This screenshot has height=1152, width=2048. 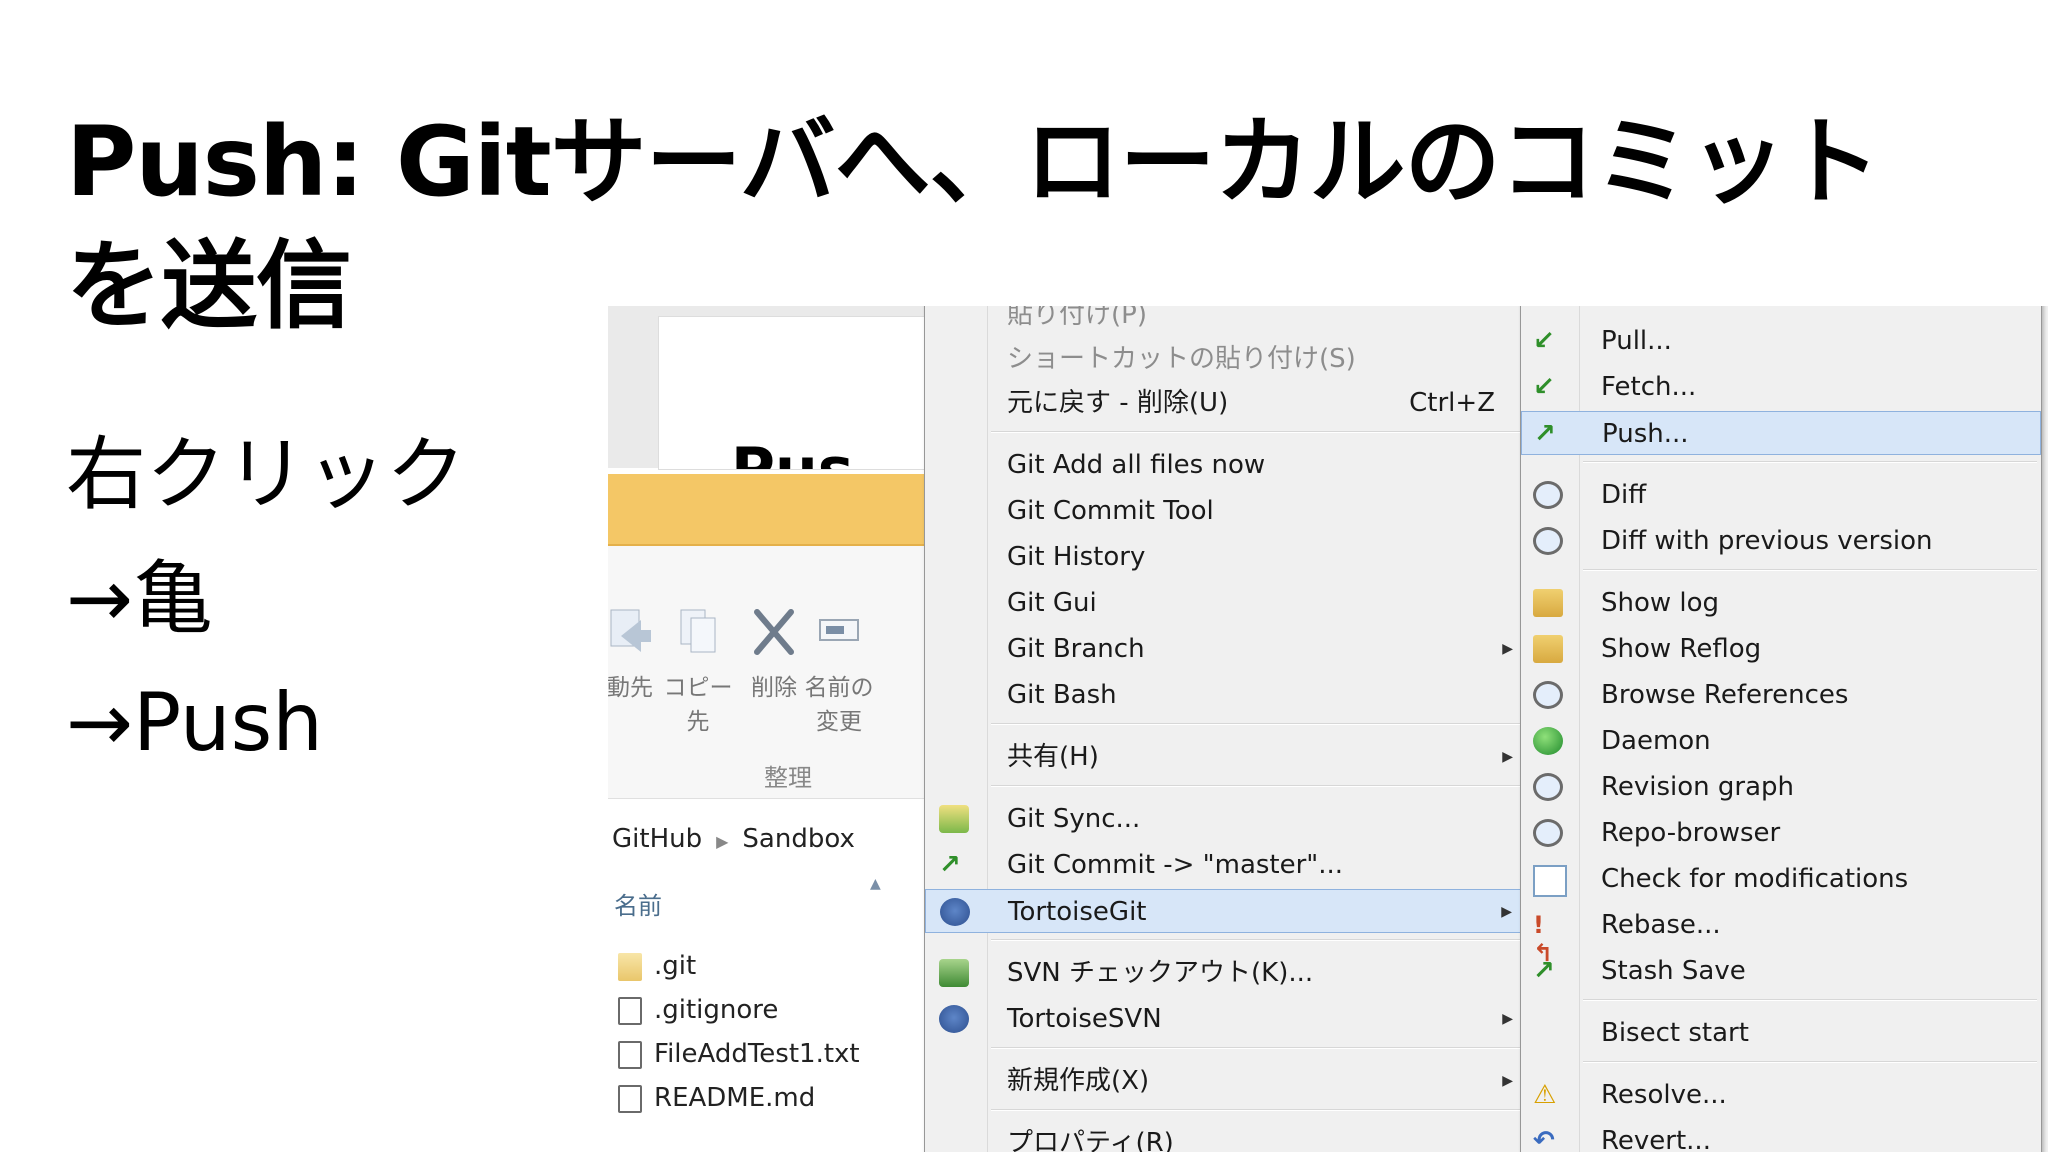 I want to click on menu-item-label: 新規作成(X), so click(x=1078, y=1081).